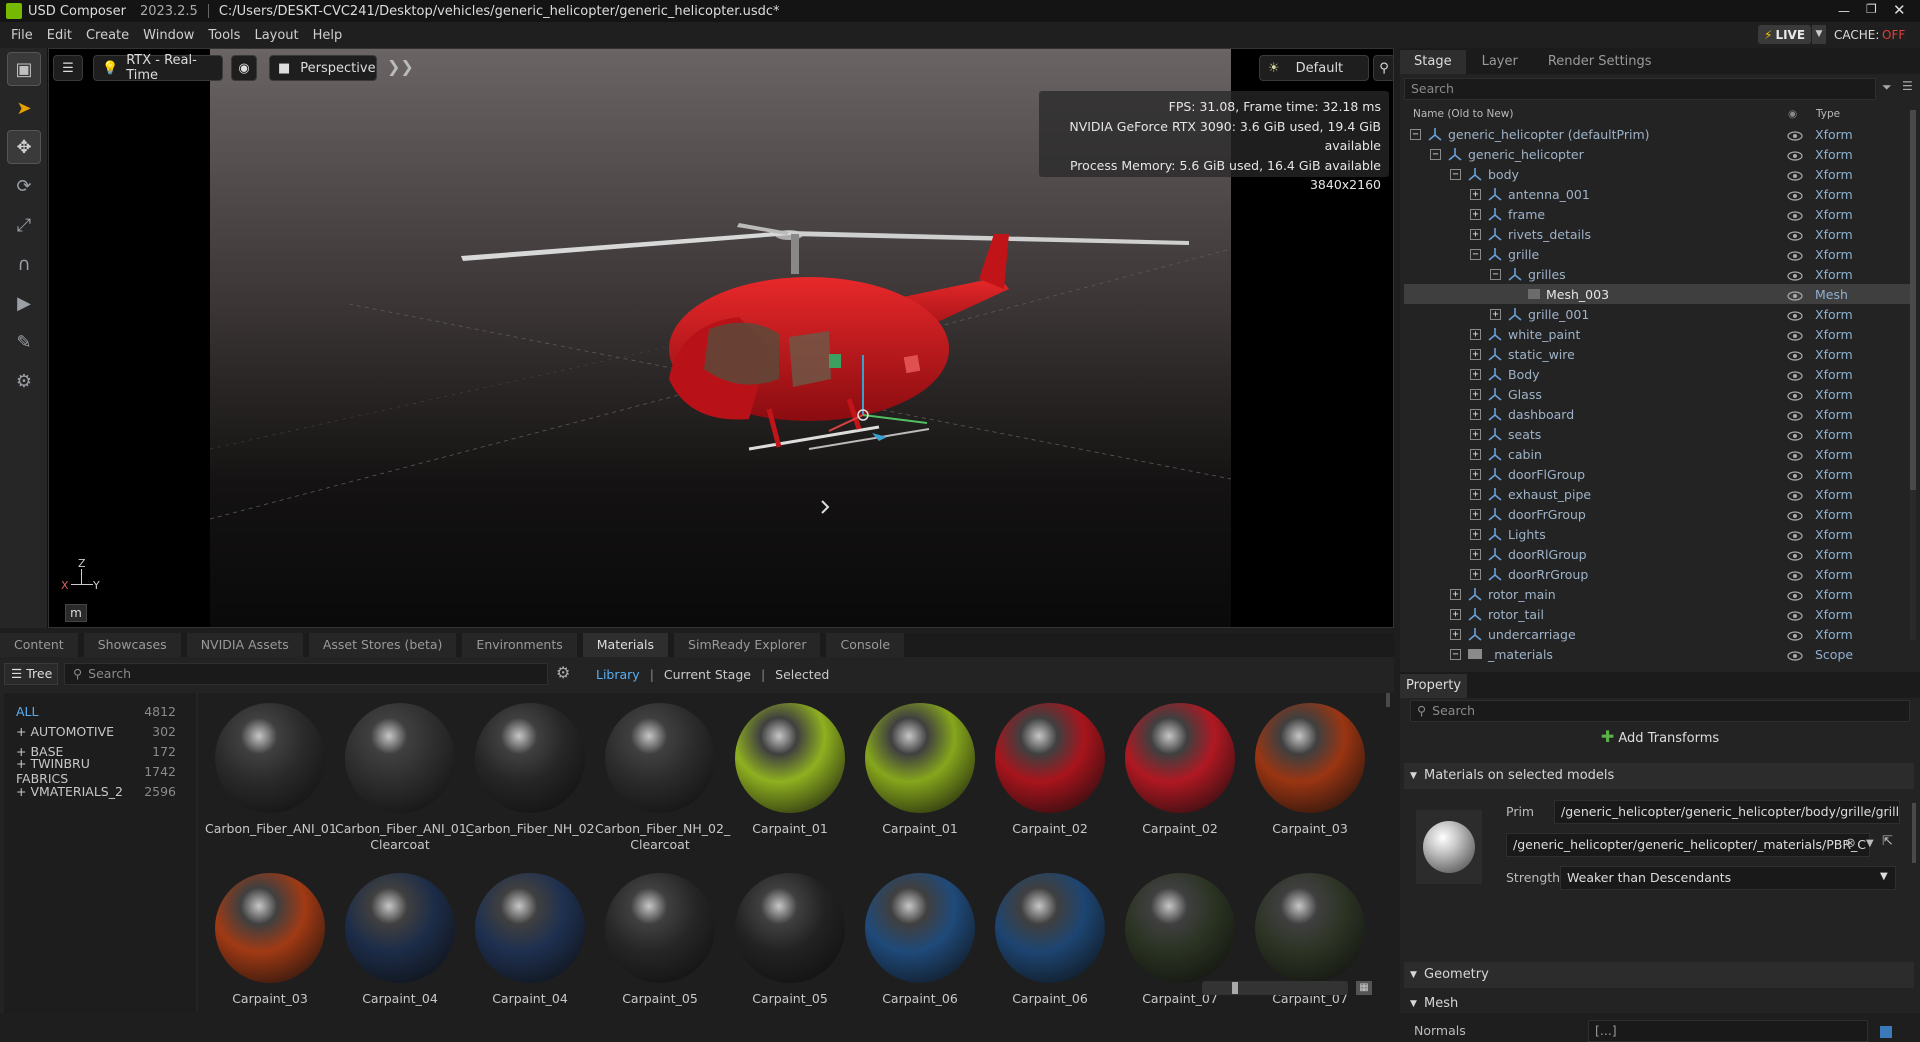  I want to click on stage-scrollbar, so click(1913, 375).